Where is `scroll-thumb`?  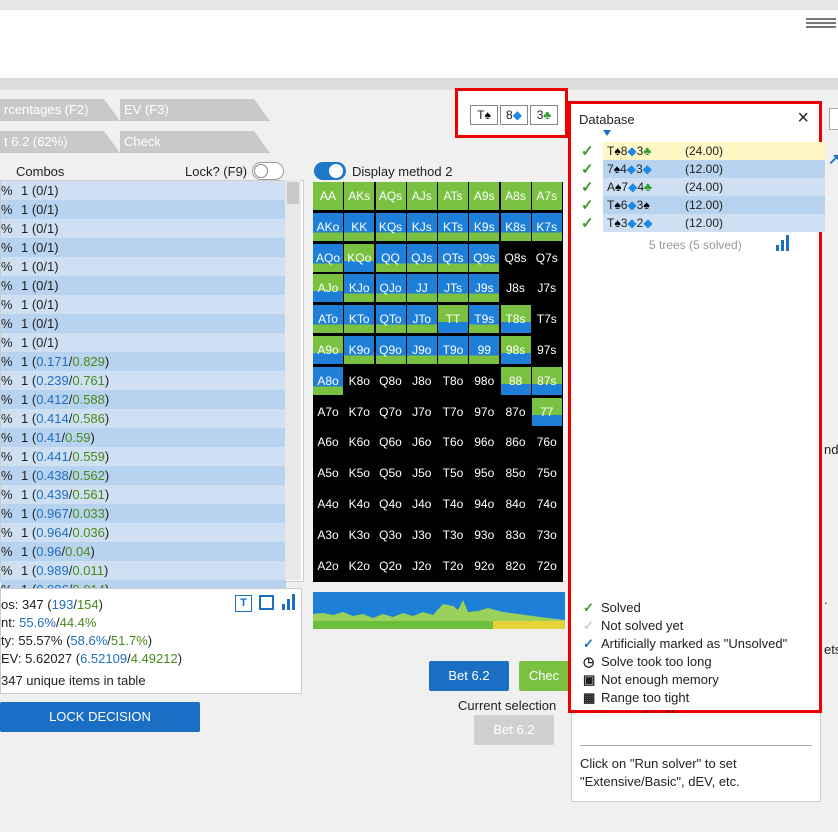 scroll-thumb is located at coordinates (293, 193).